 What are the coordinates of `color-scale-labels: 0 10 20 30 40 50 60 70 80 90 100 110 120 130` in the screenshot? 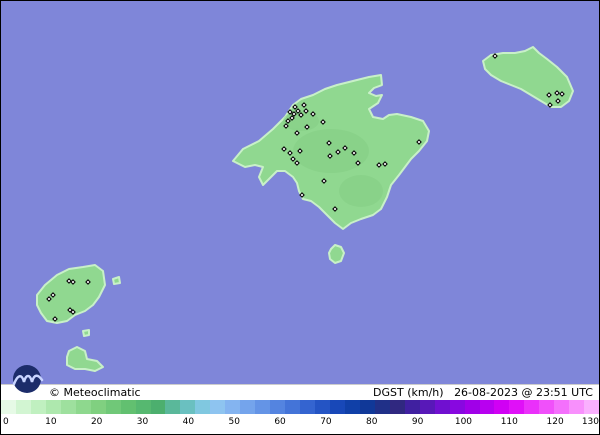 It's located at (300, 424).